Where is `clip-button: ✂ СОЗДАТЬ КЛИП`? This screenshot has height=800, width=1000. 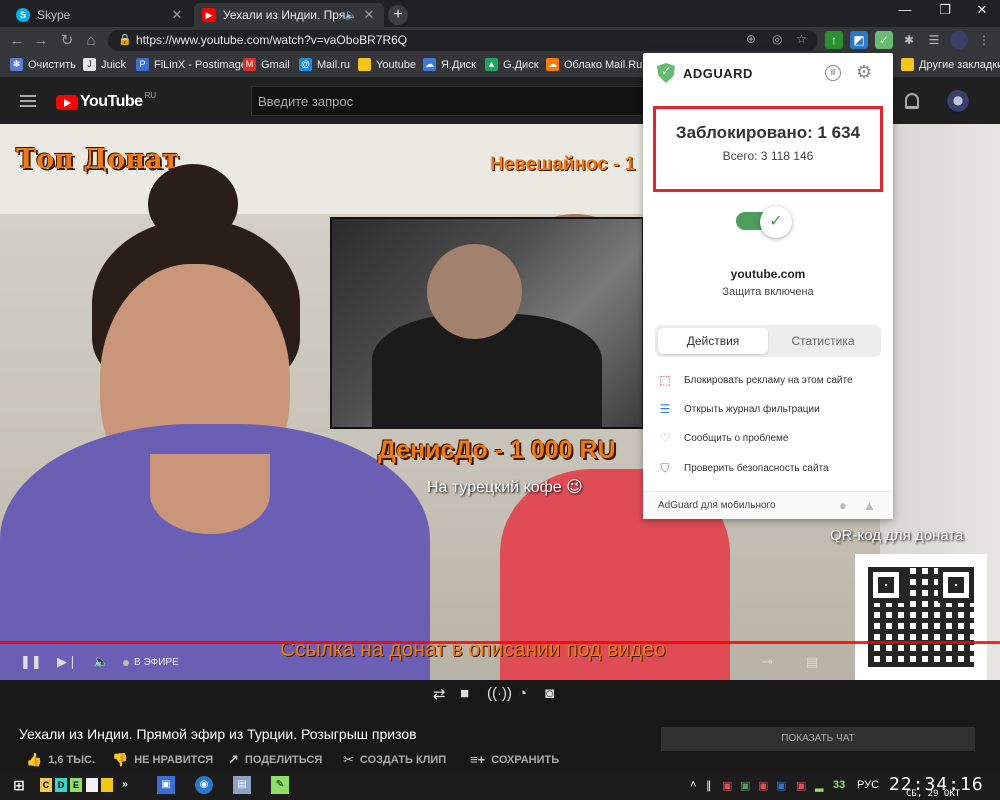
clip-button: ✂ СОЗДАТЬ КЛИП is located at coordinates (394, 760).